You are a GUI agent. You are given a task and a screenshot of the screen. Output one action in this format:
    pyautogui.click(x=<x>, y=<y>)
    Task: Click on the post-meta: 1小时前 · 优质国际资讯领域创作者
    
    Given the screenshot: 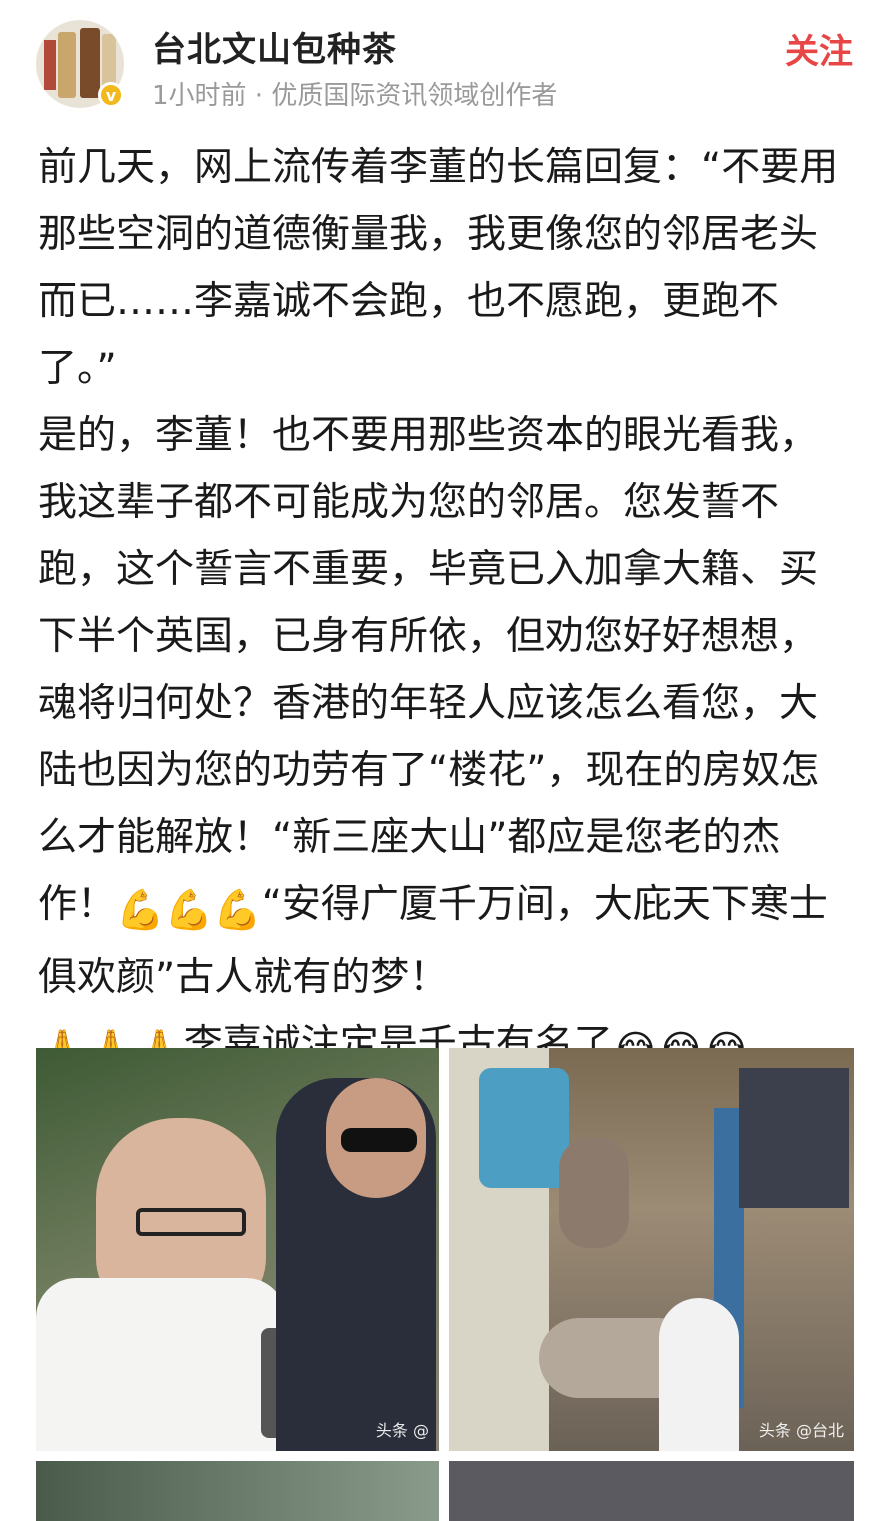 What is the action you would take?
    pyautogui.click(x=355, y=96)
    